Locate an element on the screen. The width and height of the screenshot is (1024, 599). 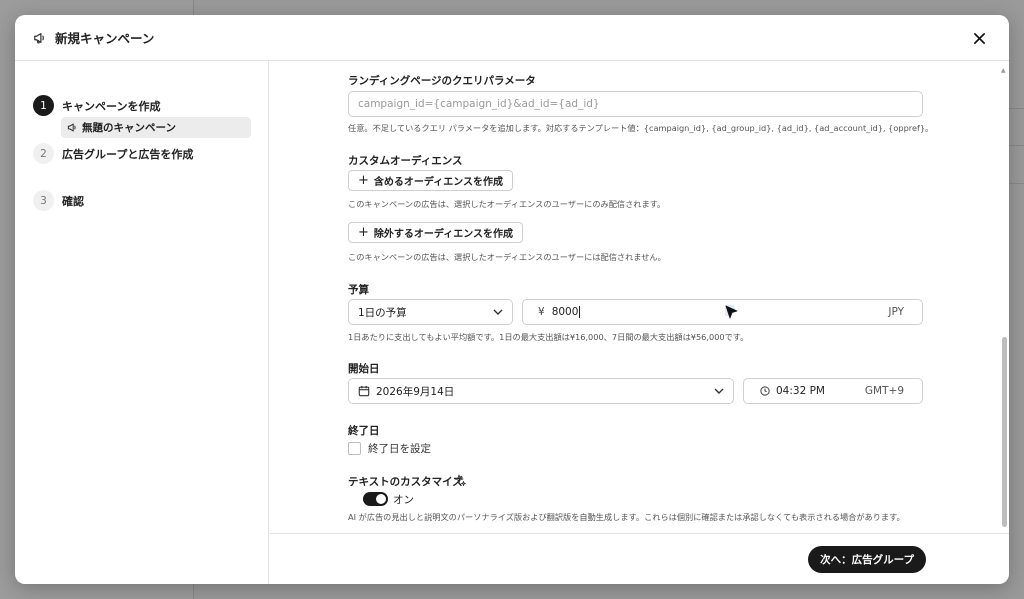
substep-label: 無題のキャンペーン is located at coordinates (129, 128).